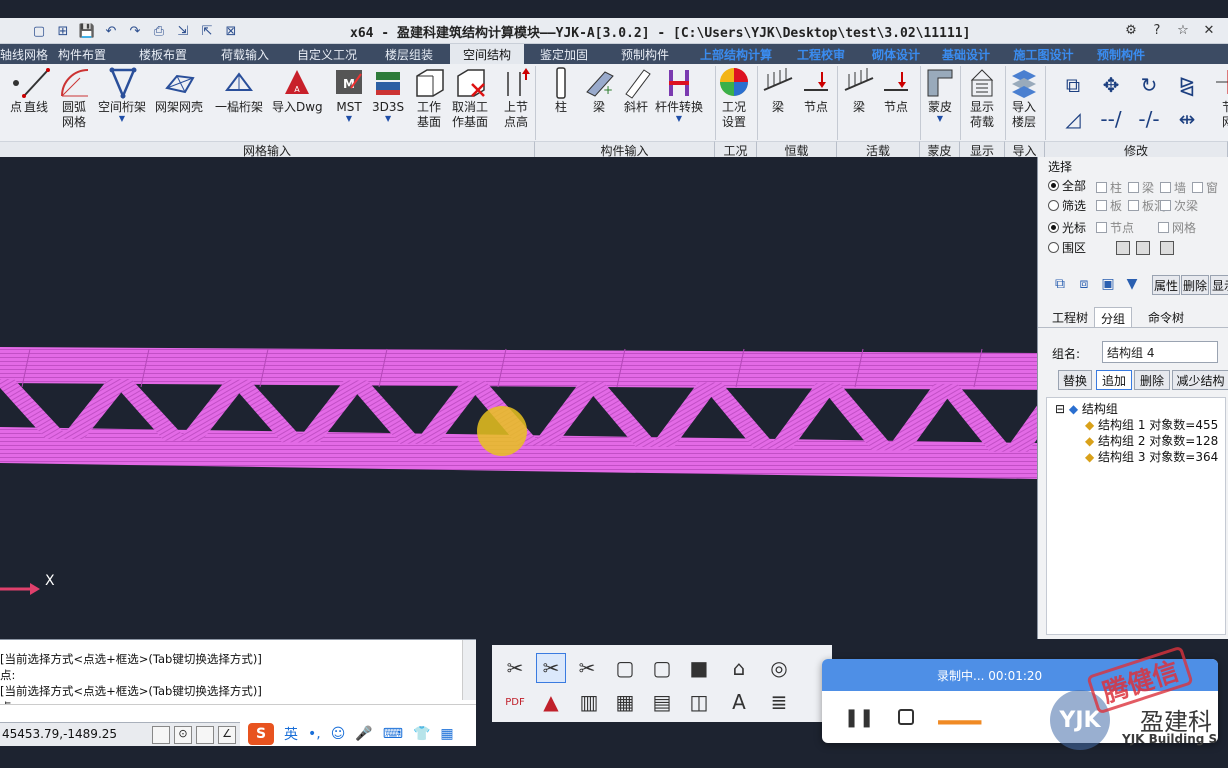 This screenshot has height=768, width=1228. What do you see at coordinates (1070, 317) in the screenshot?
I see `panel-tab-0: 工程树` at bounding box center [1070, 317].